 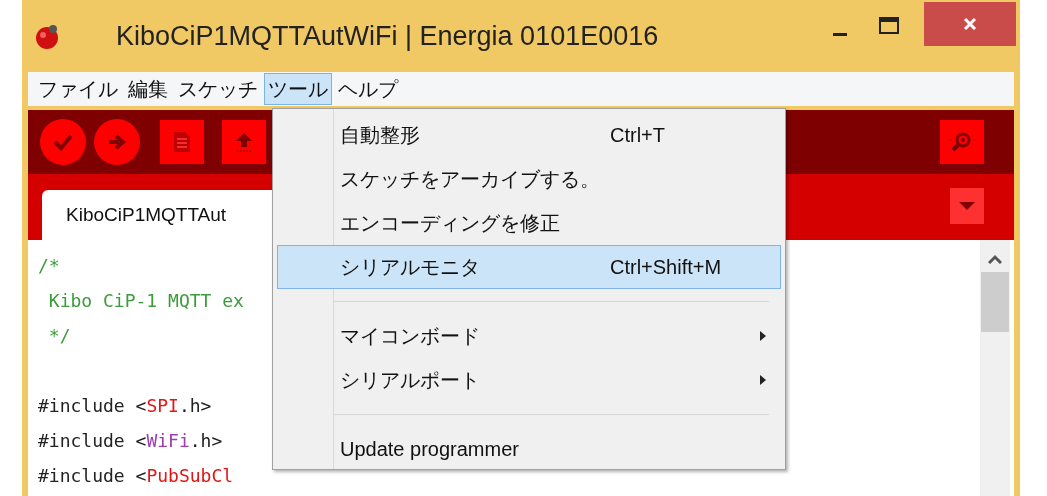 I want to click on close-icon, so click(x=970, y=24).